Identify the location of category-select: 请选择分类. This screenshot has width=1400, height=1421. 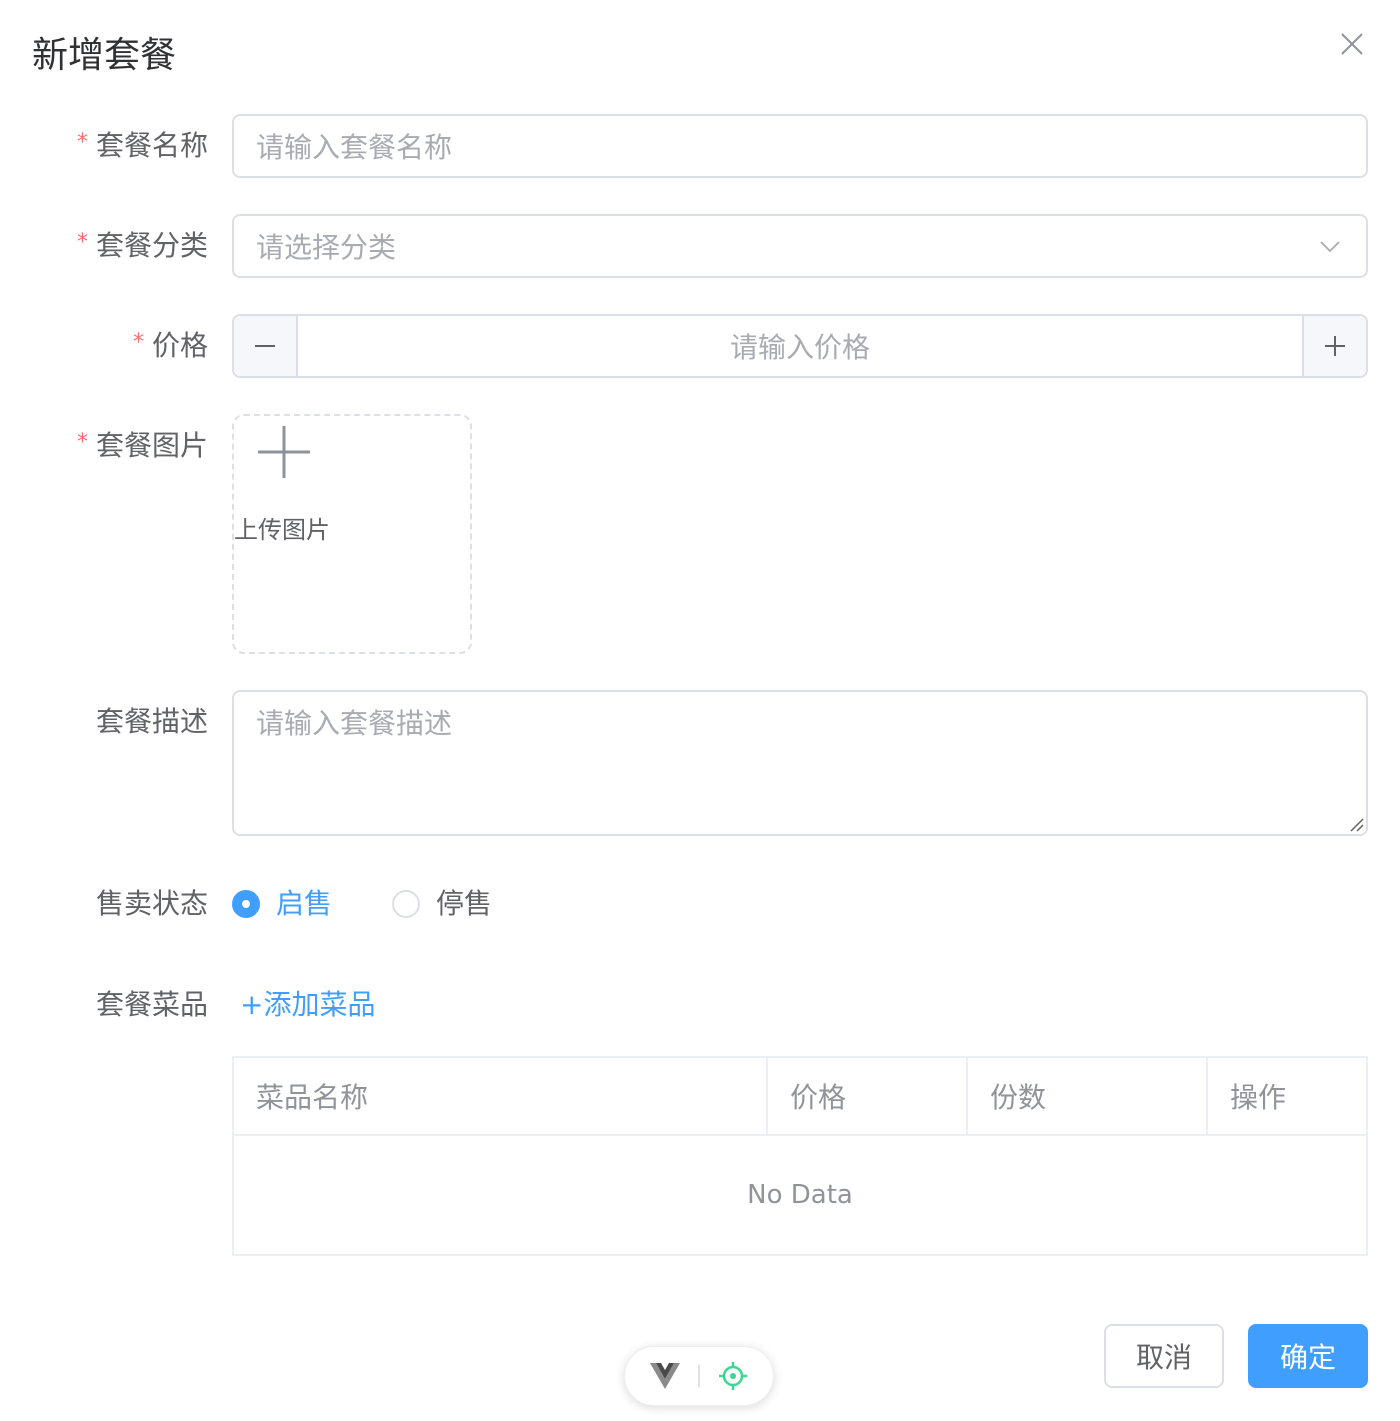
(800, 246).